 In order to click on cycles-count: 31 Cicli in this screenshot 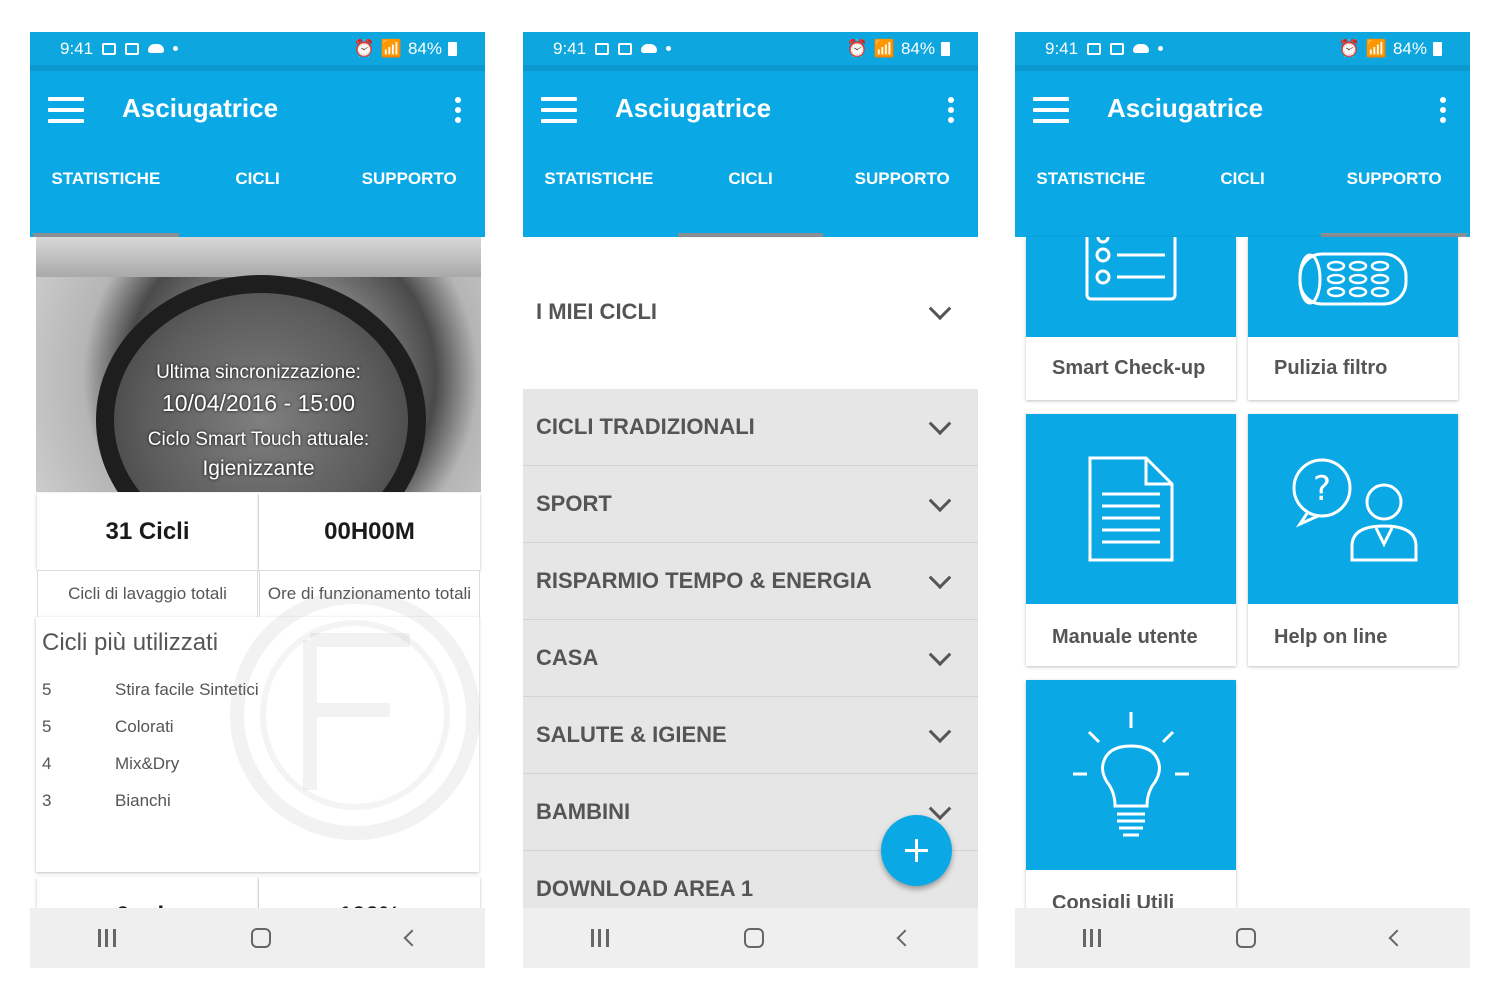, I will do `click(147, 531)`.